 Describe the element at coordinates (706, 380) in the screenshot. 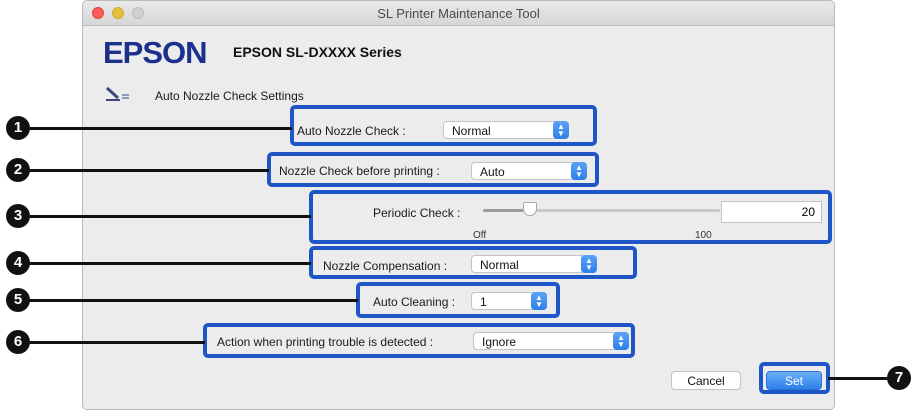

I see `cancel-button: Cancel` at that location.